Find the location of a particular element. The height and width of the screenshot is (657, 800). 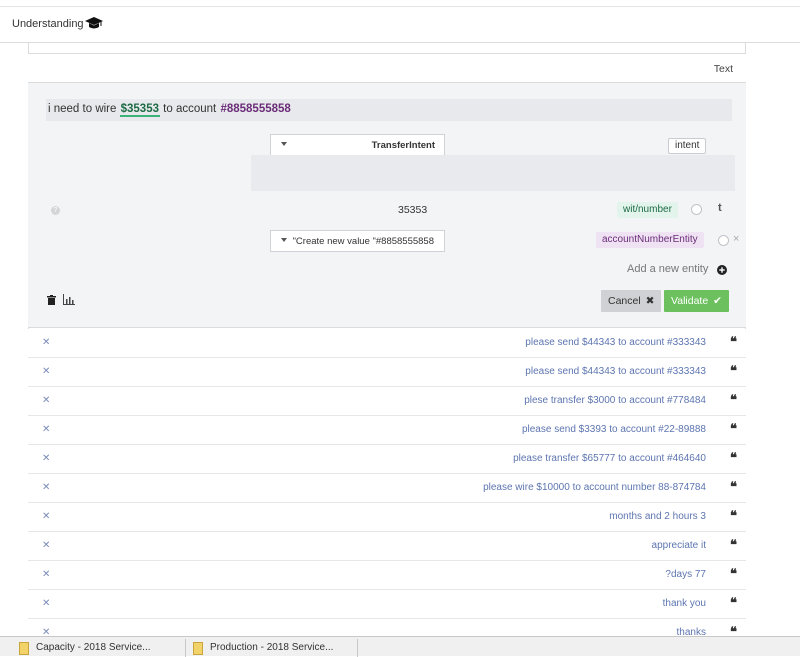

sentence-prefix: i need to wire is located at coordinates (84, 109).